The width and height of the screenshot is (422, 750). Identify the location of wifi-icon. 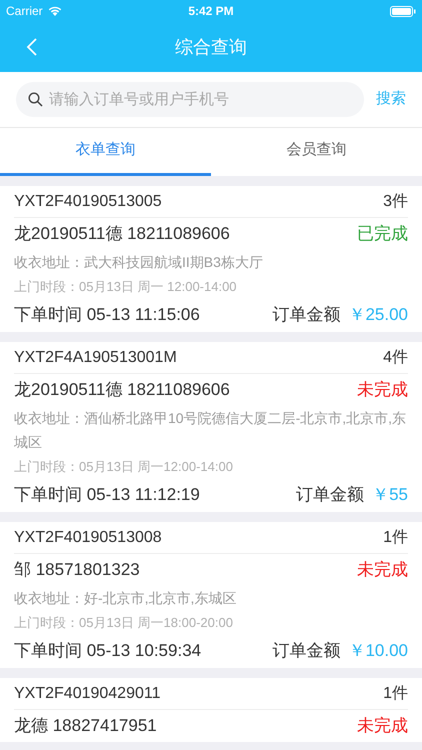
(55, 11).